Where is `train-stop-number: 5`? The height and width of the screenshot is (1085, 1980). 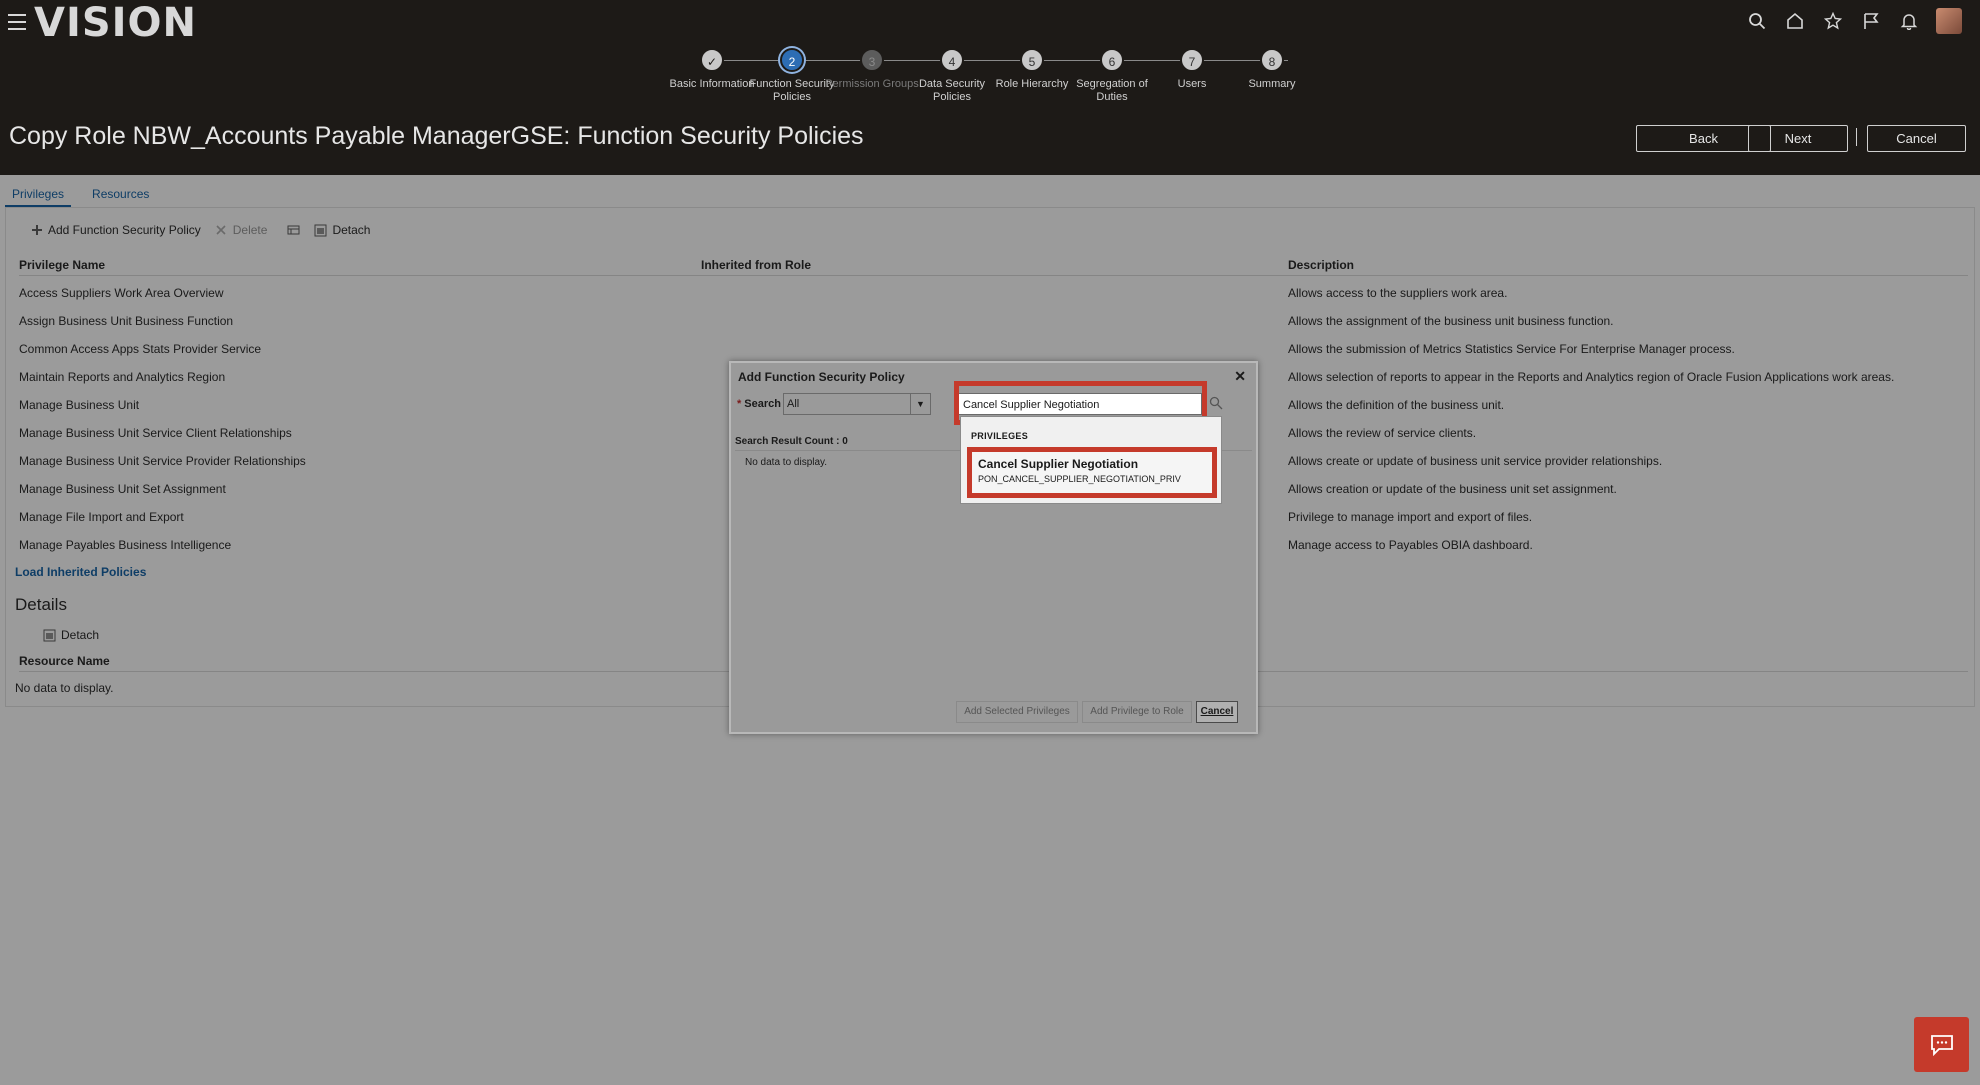
train-stop-number: 5 is located at coordinates (1032, 60).